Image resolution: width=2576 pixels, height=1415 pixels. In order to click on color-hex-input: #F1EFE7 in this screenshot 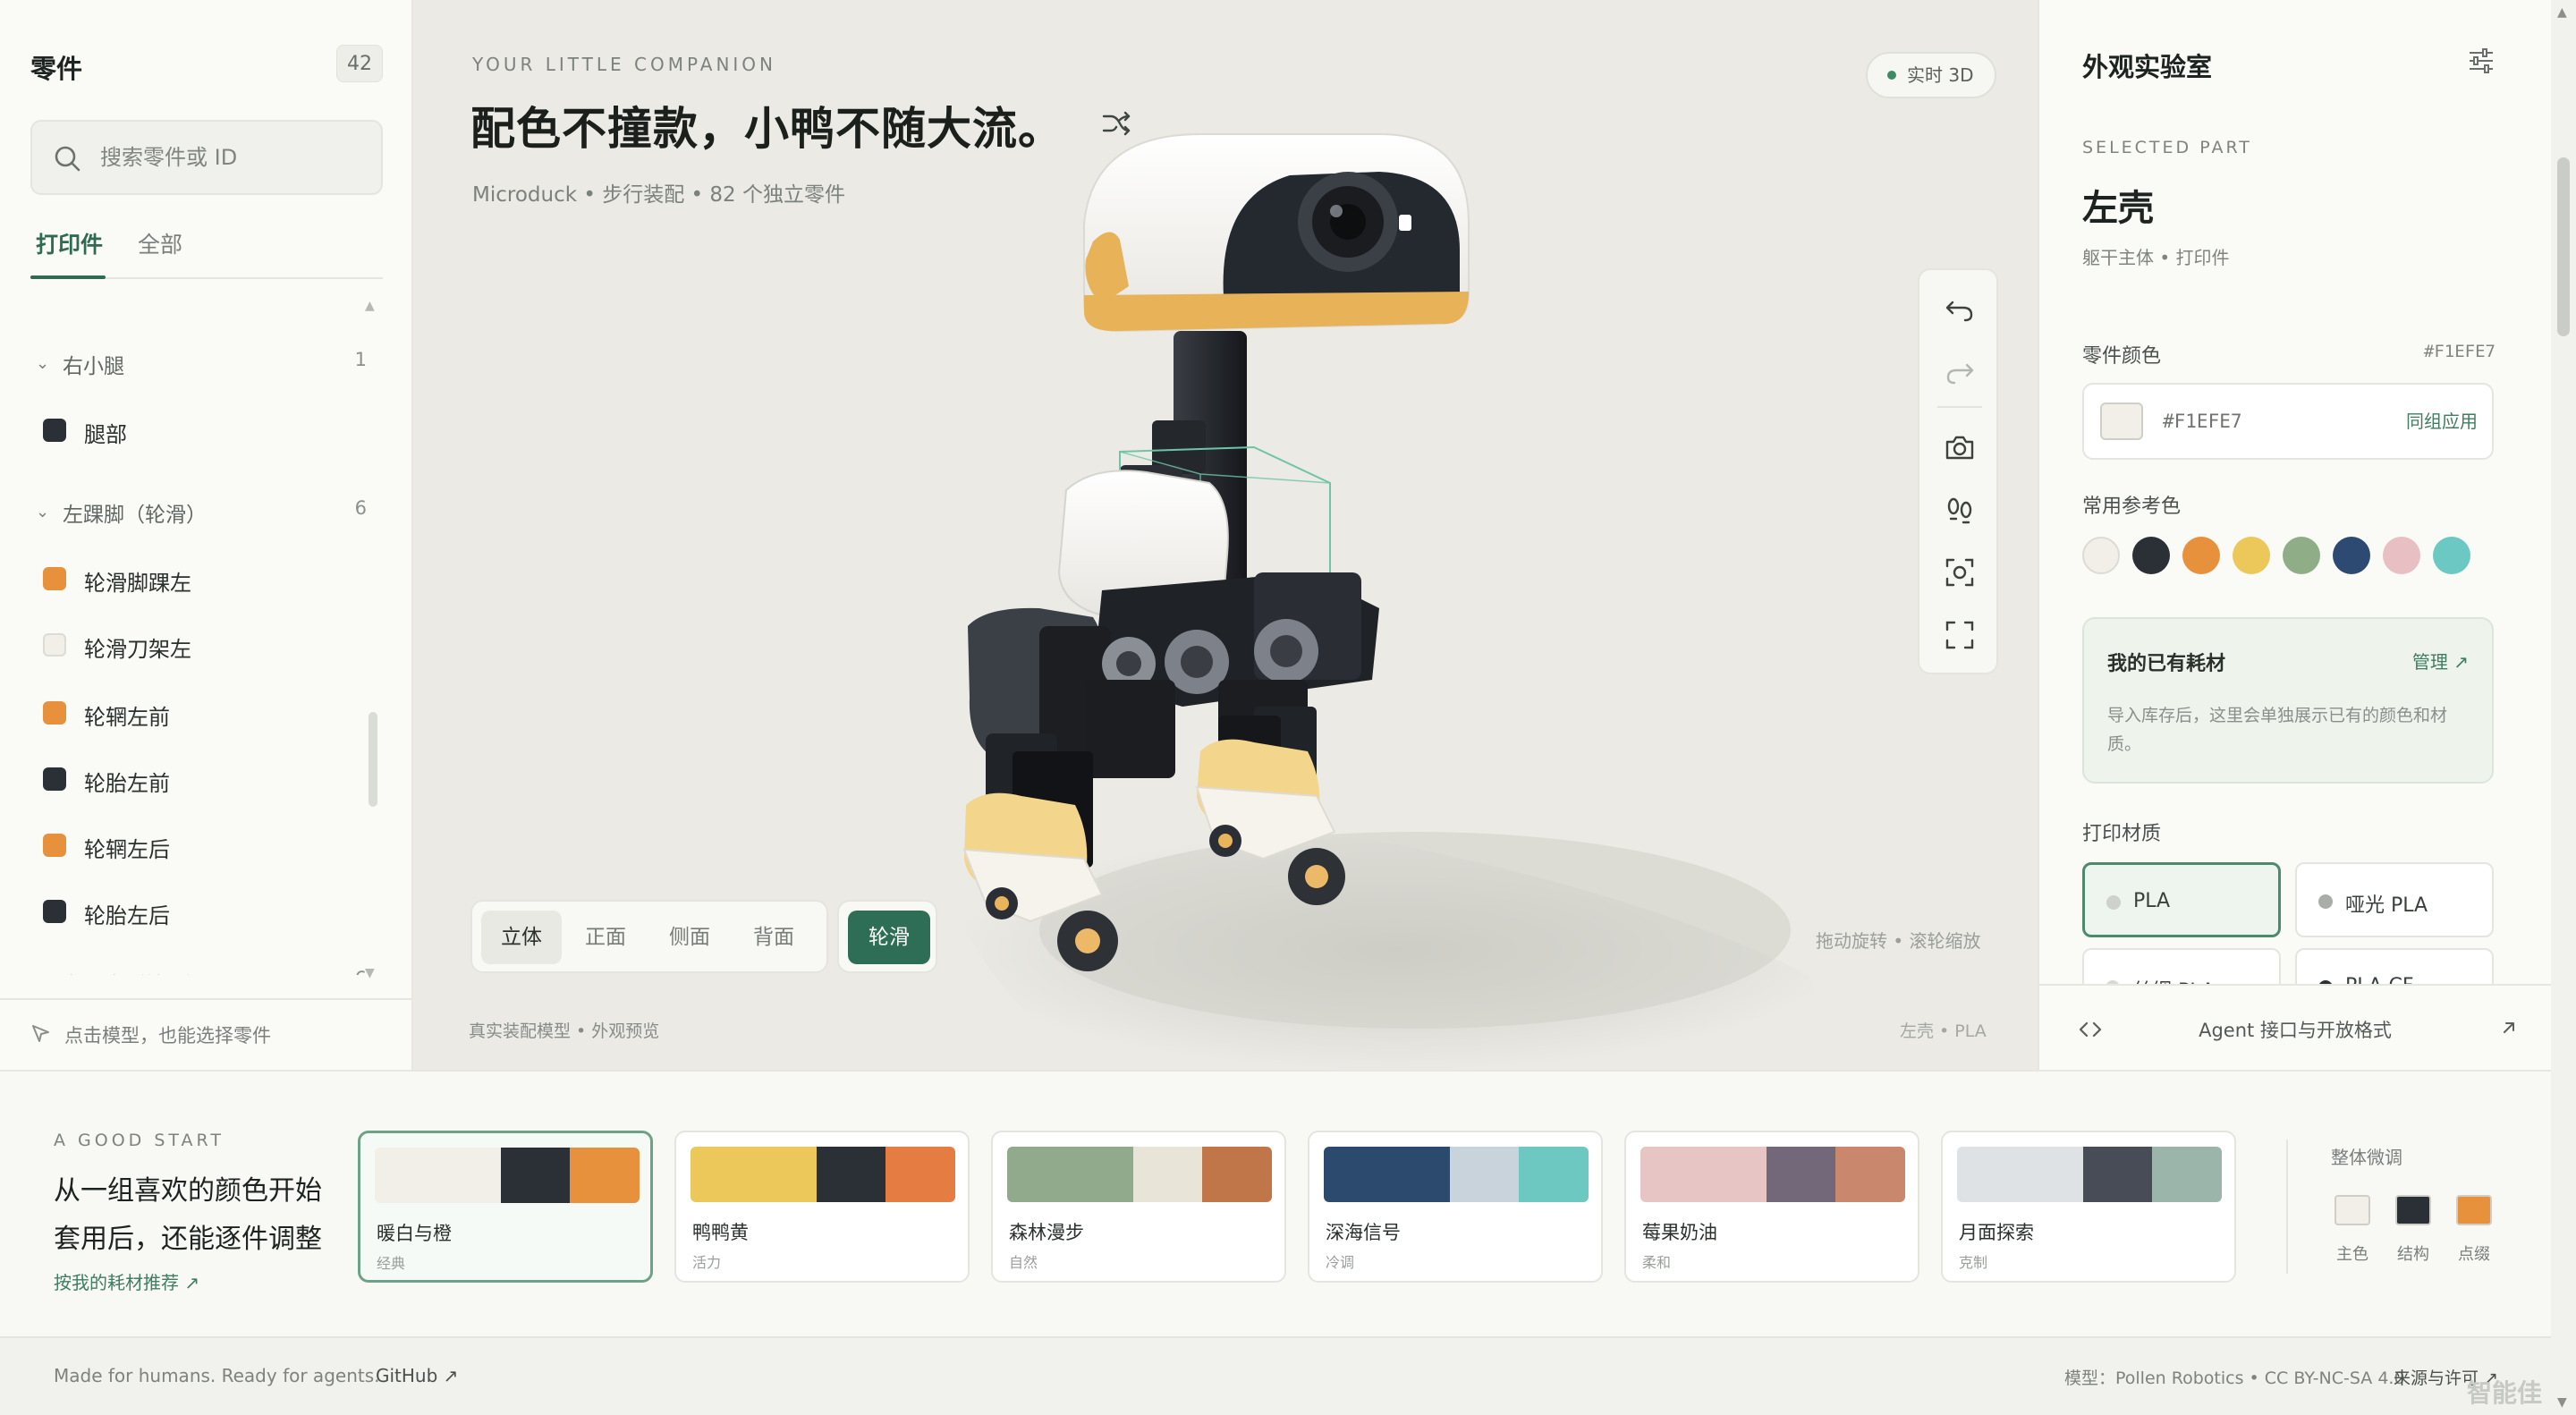, I will do `click(2202, 422)`.